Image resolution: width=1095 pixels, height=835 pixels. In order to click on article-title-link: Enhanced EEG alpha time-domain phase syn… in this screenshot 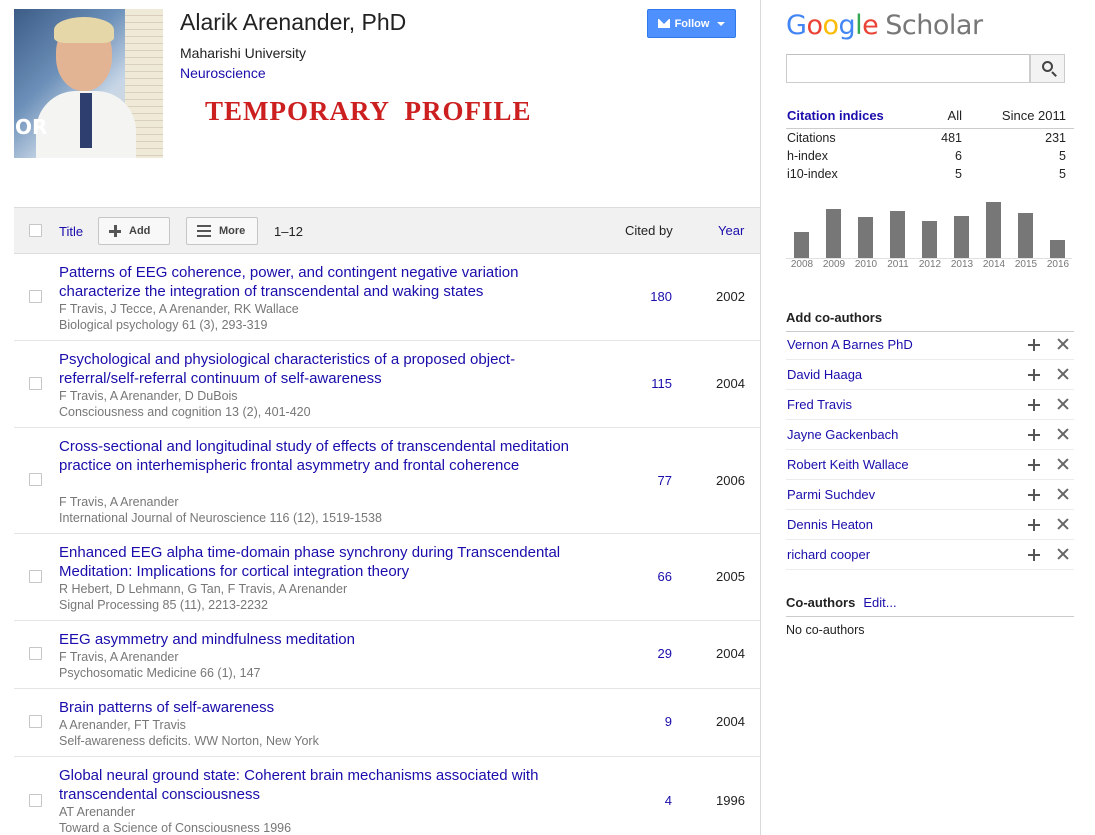, I will do `click(324, 562)`.